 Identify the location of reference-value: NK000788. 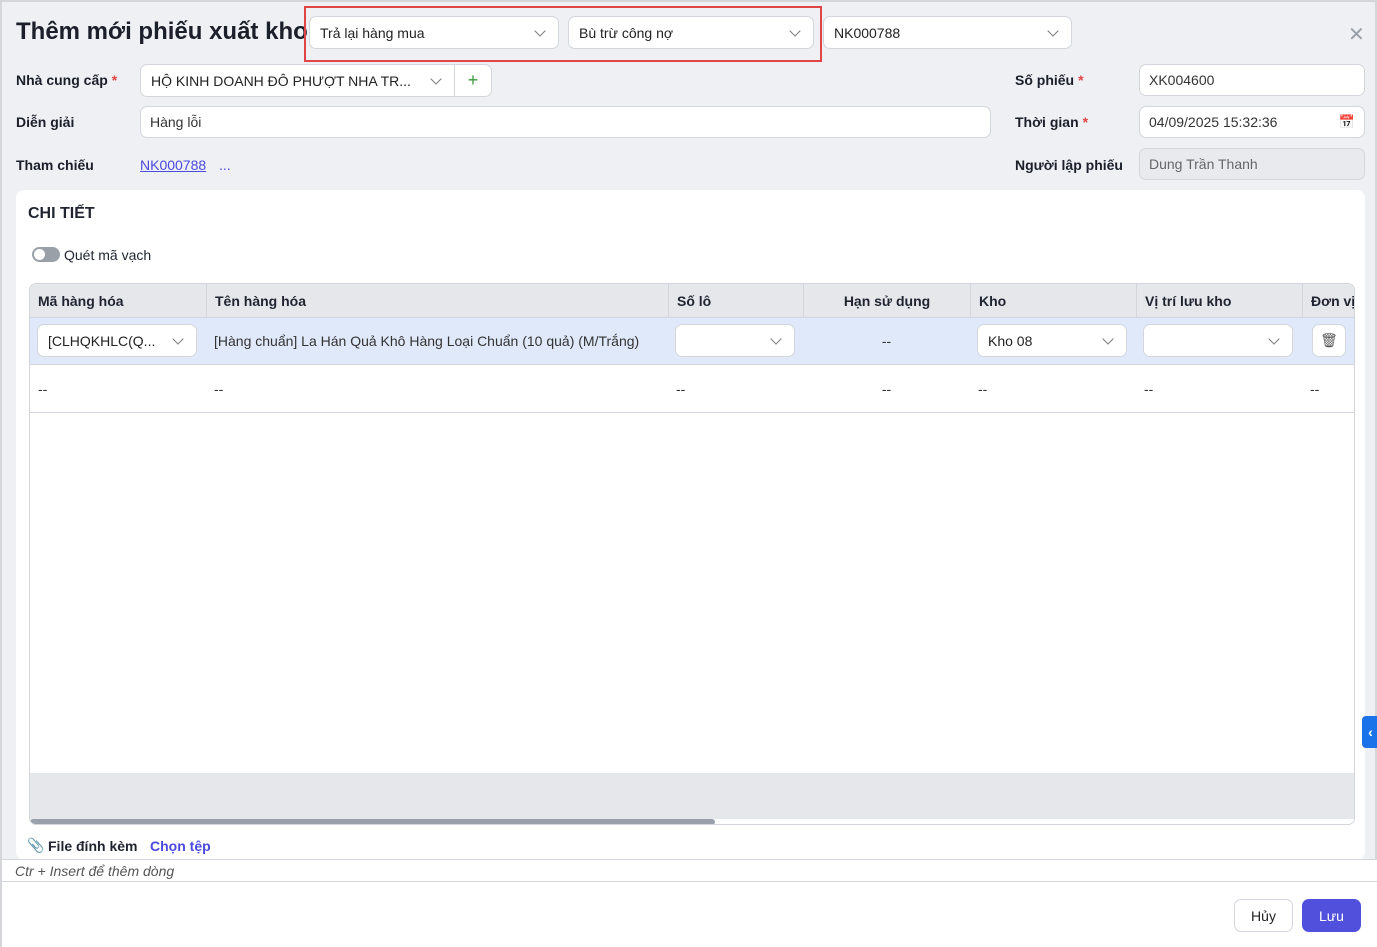
(867, 32).